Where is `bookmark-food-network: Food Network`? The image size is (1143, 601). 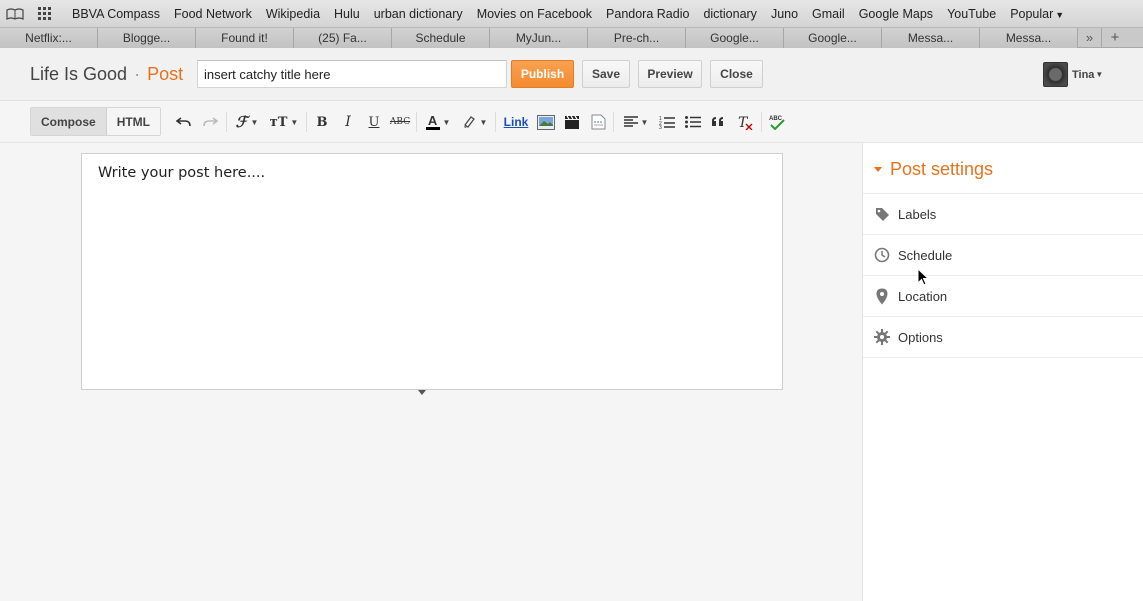
bookmark-food-network: Food Network is located at coordinates (213, 14).